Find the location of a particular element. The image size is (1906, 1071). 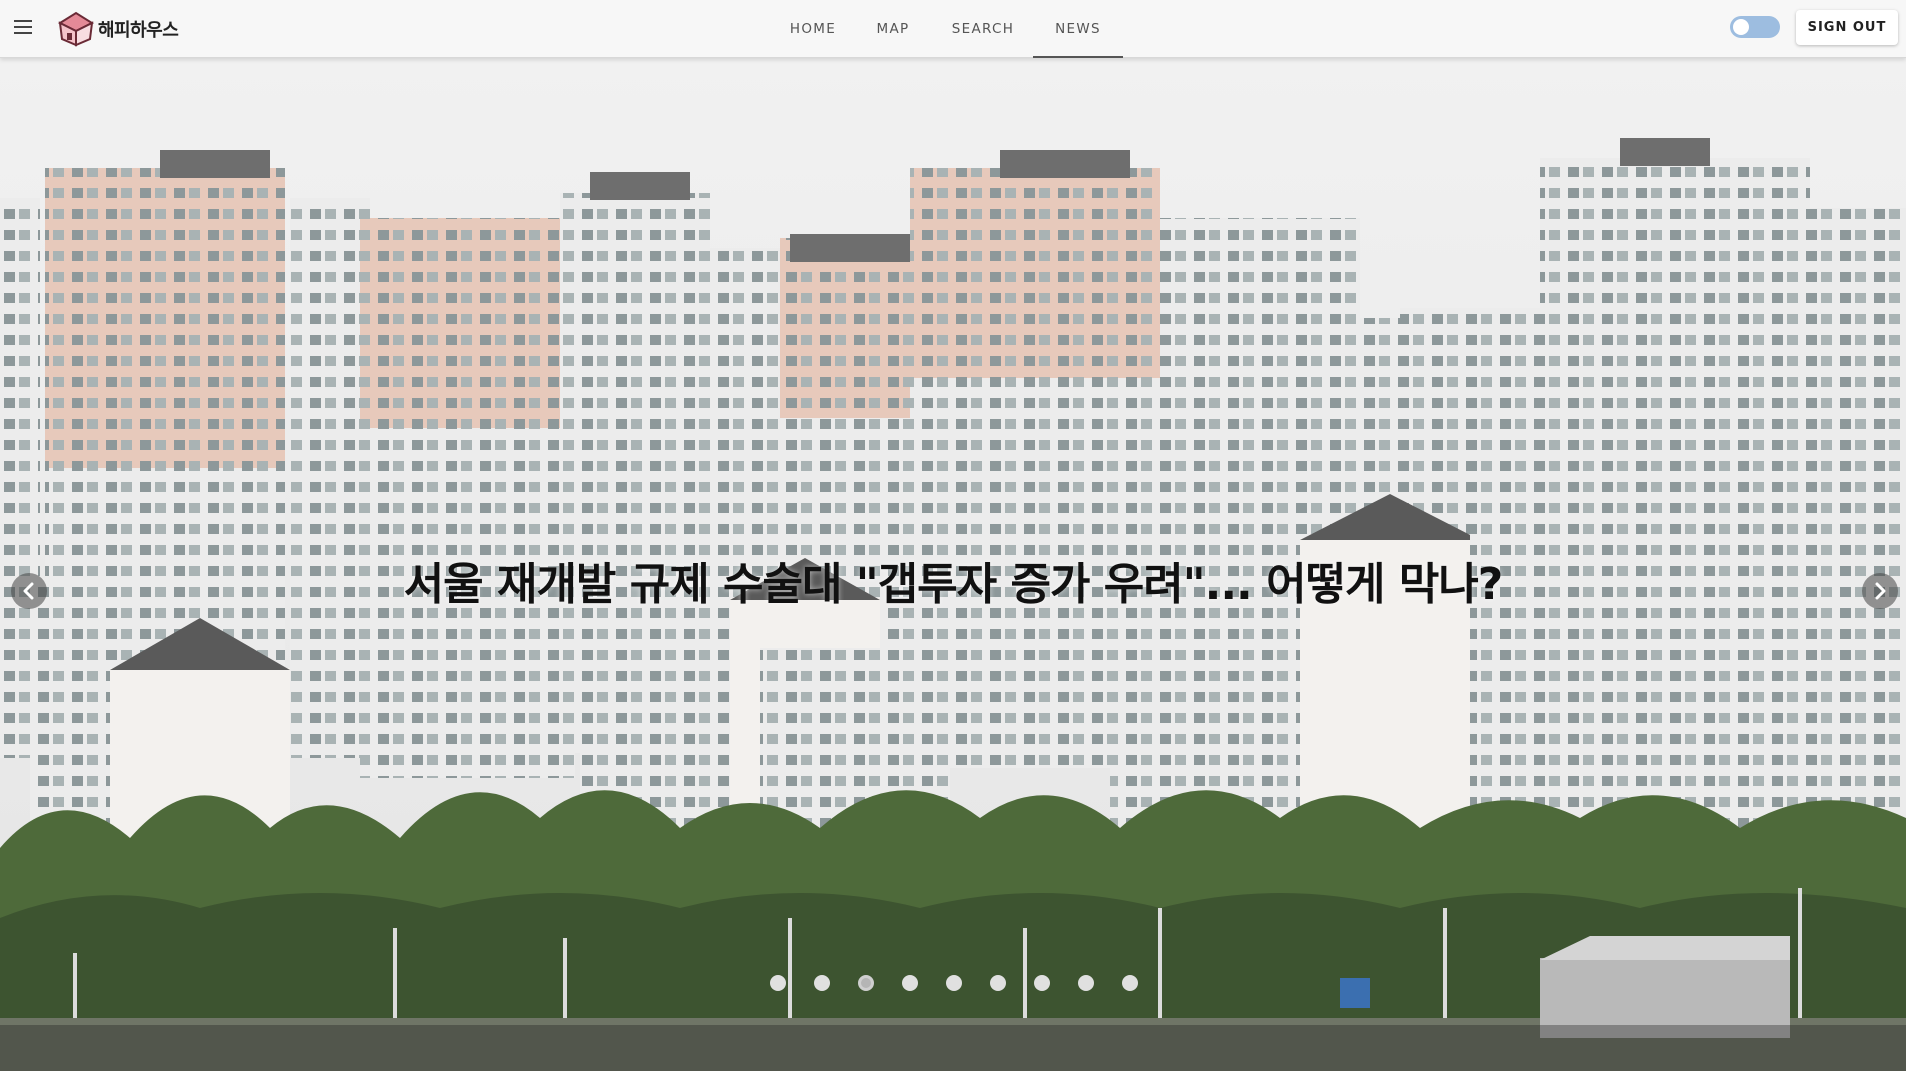

carousel-indicator-bar is located at coordinates (953, 1048).